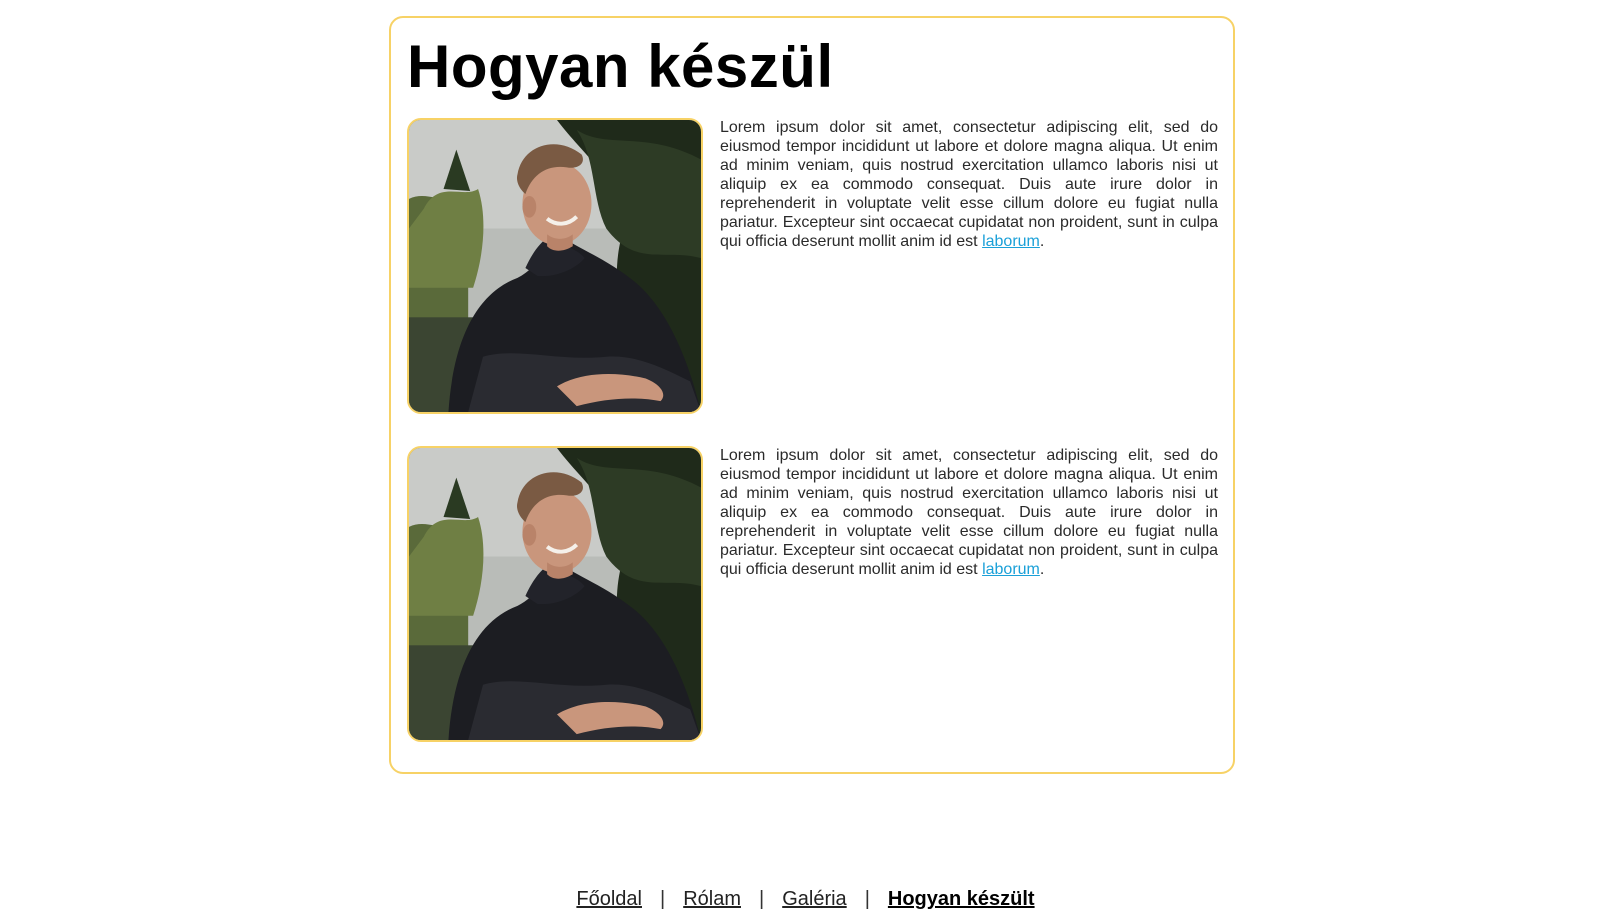 The height and width of the screenshot is (920, 1611). I want to click on nav-link-about: Rólam, so click(712, 899).